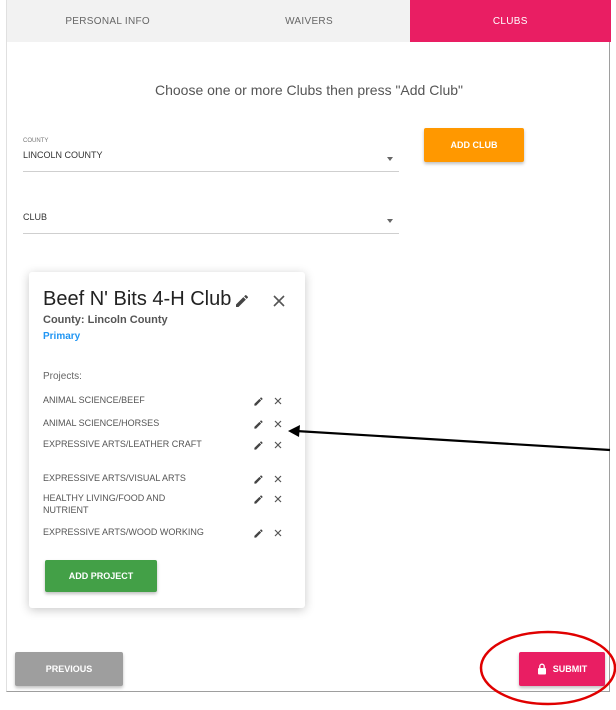 The width and height of the screenshot is (616, 710). I want to click on submit-button: SUBMIT, so click(562, 669).